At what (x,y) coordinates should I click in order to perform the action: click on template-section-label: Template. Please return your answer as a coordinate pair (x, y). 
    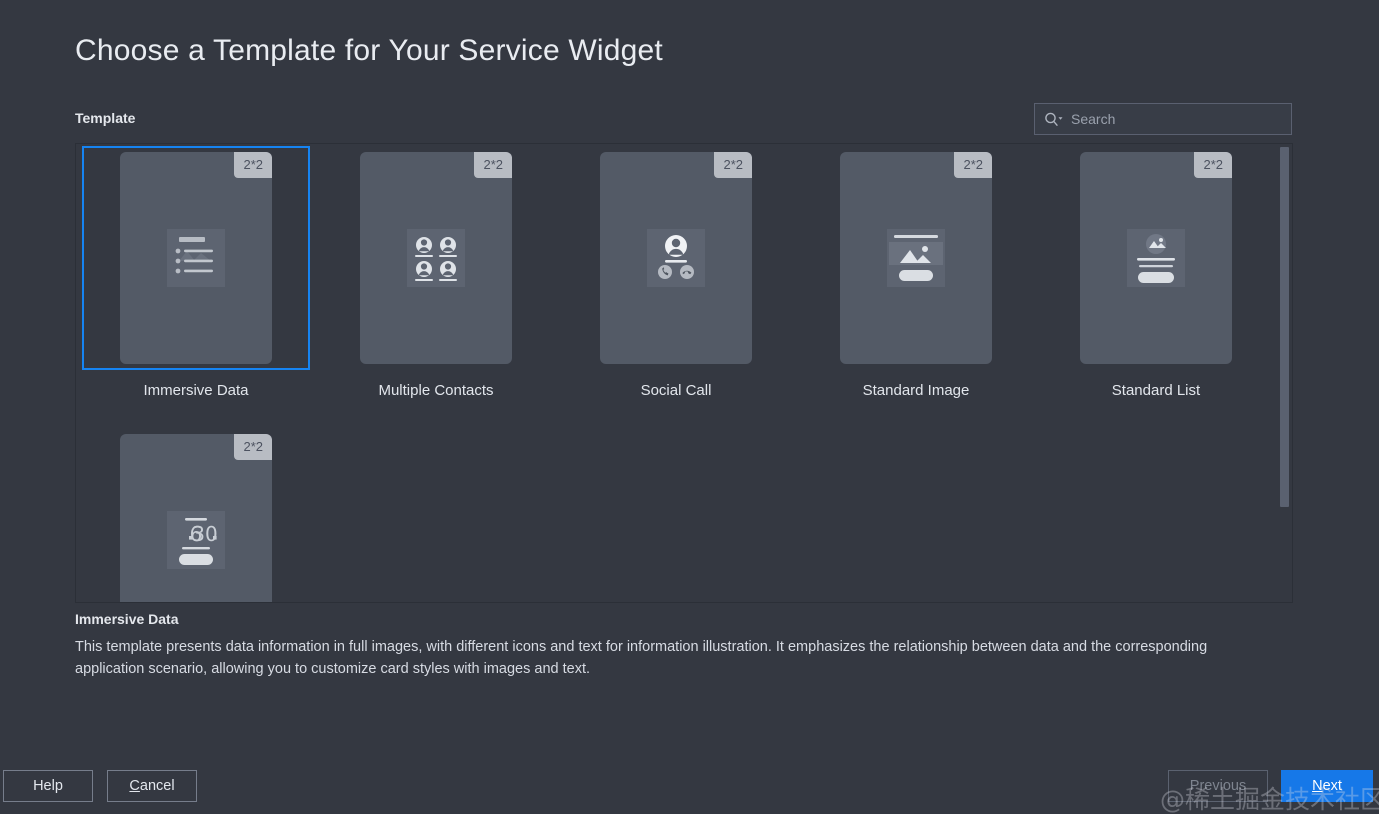
    Looking at the image, I should click on (105, 118).